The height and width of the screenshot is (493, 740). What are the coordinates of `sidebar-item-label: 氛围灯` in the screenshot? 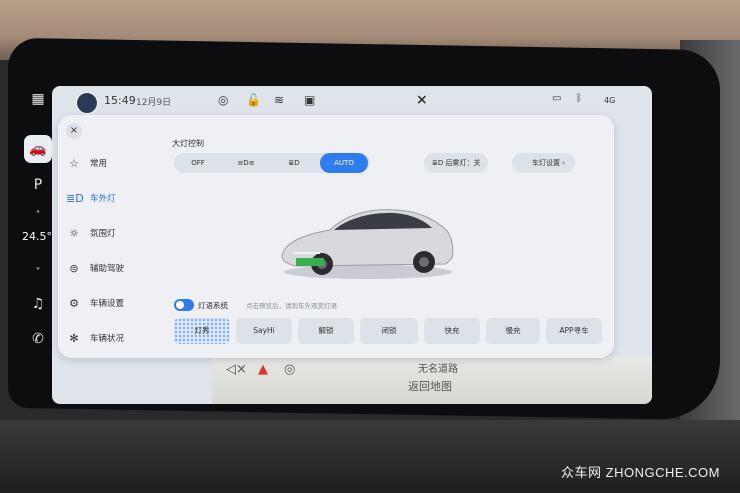 It's located at (103, 234).